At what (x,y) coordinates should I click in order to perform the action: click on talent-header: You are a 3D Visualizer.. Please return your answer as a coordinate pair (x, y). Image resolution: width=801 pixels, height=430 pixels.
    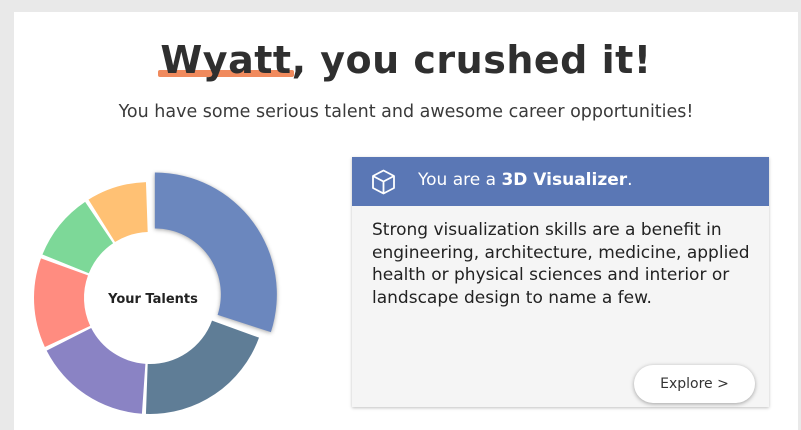
    Looking at the image, I should click on (560, 181).